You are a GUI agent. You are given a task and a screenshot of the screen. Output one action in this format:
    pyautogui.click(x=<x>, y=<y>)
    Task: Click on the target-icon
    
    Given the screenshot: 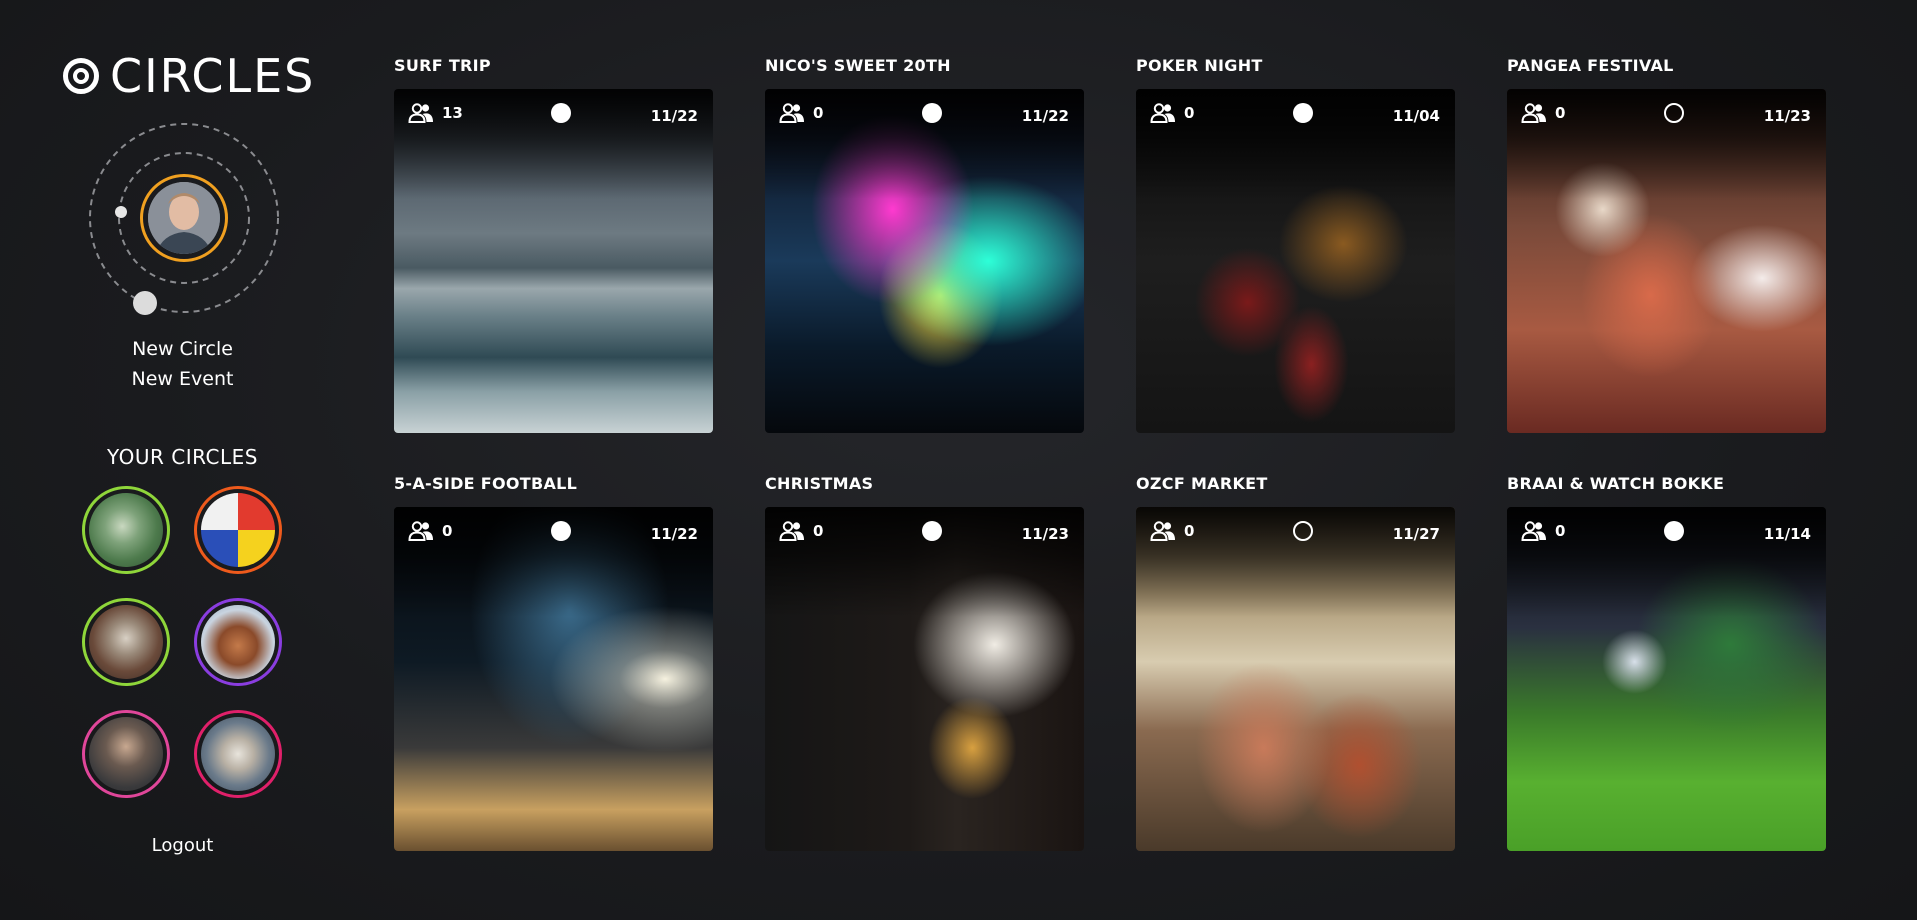 What is the action you would take?
    pyautogui.click(x=81, y=76)
    